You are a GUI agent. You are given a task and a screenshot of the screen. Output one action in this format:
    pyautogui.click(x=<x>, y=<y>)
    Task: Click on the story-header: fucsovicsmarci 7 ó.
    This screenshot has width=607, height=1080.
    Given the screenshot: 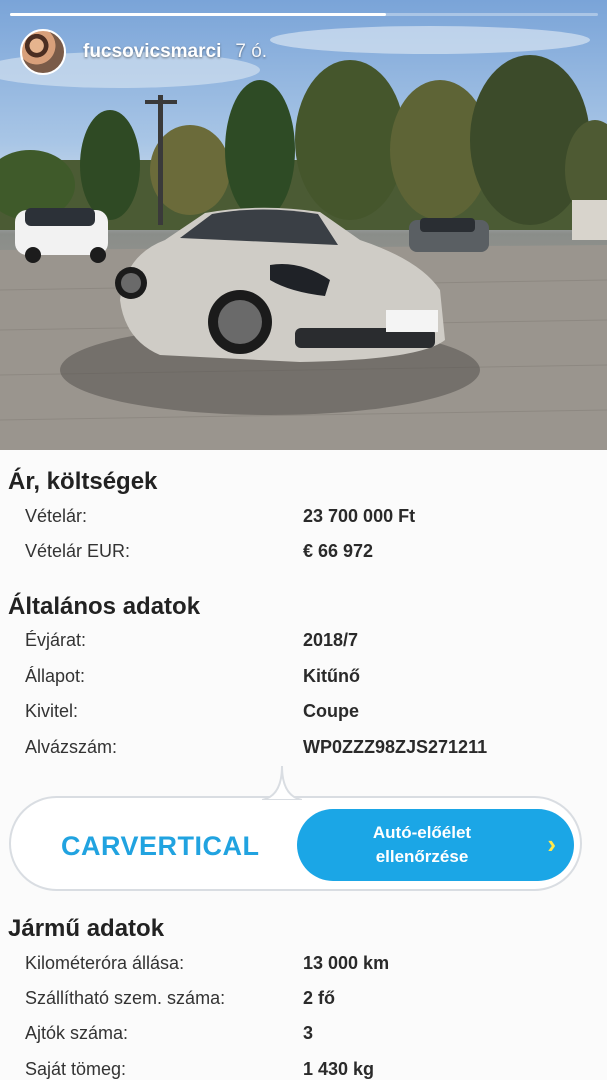 What is the action you would take?
    pyautogui.click(x=143, y=52)
    